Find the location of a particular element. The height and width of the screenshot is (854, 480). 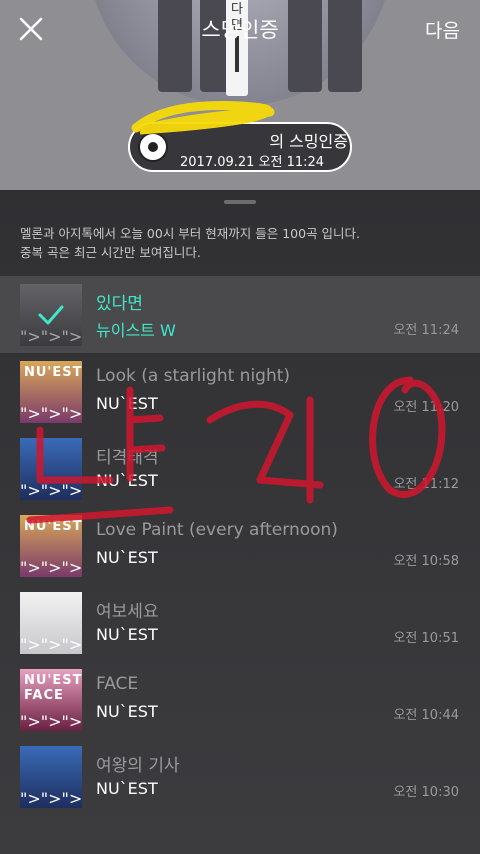

notice-line-2: 중복 곡은 최근 시간만 보여집니다. is located at coordinates (110, 252).